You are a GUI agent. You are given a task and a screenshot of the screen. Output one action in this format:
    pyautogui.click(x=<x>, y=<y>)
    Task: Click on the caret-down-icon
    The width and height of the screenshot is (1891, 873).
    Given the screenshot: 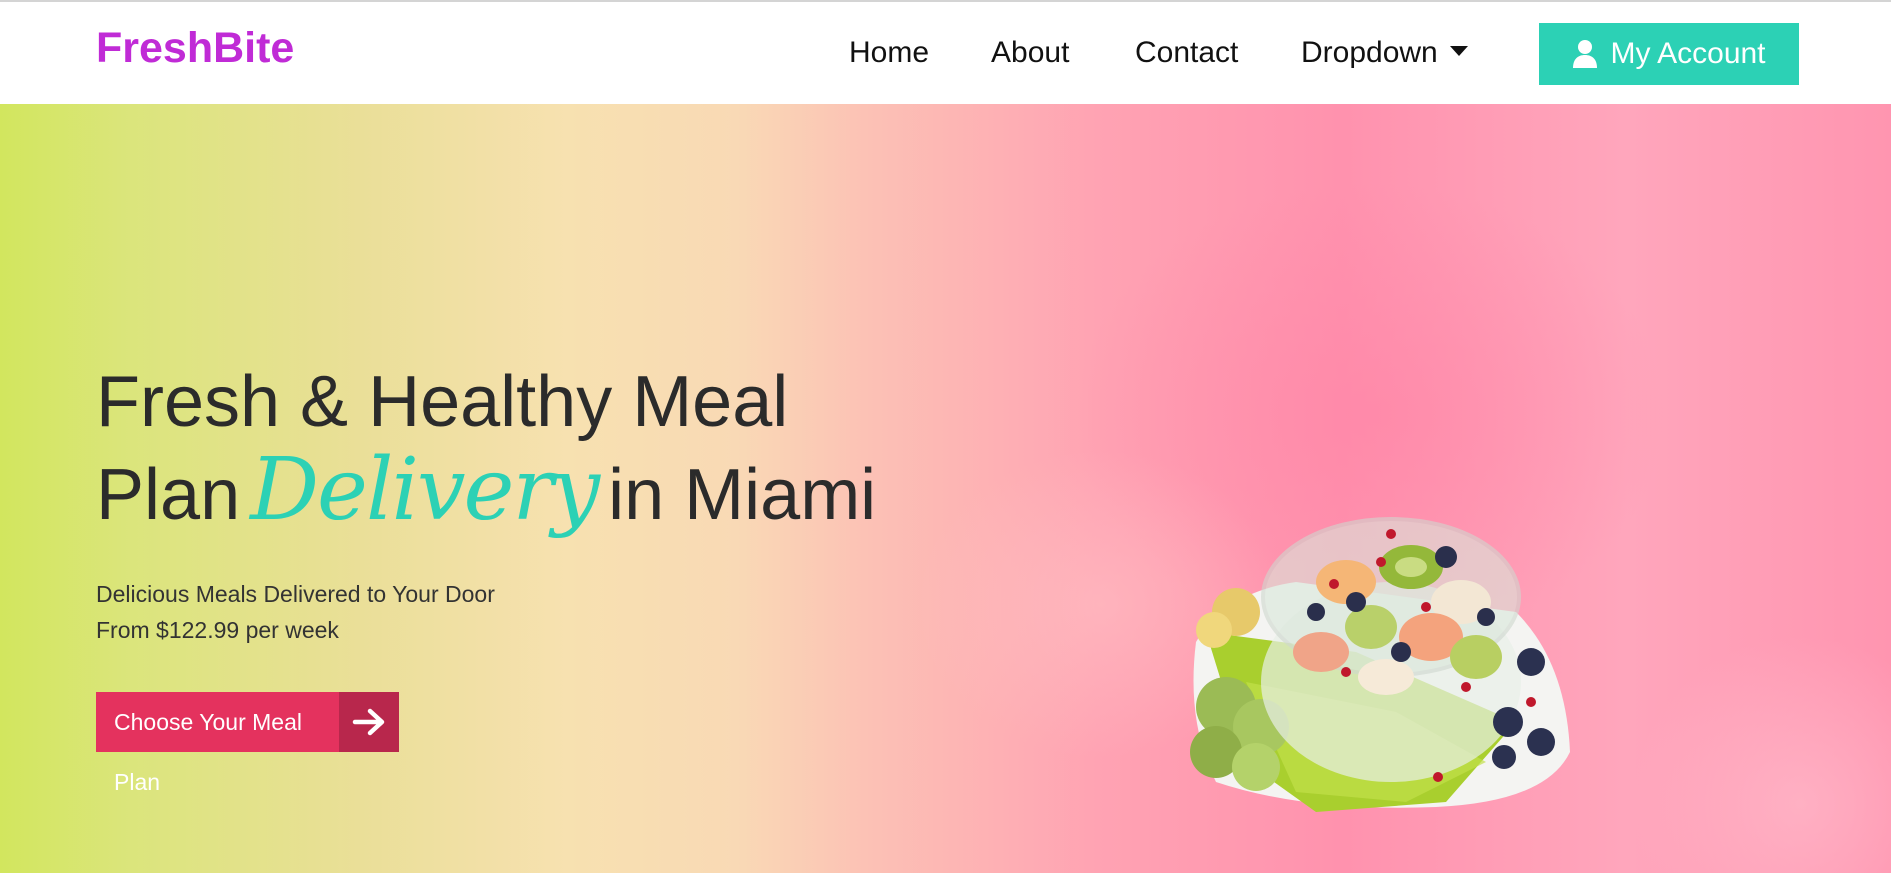 What is the action you would take?
    pyautogui.click(x=1458, y=51)
    